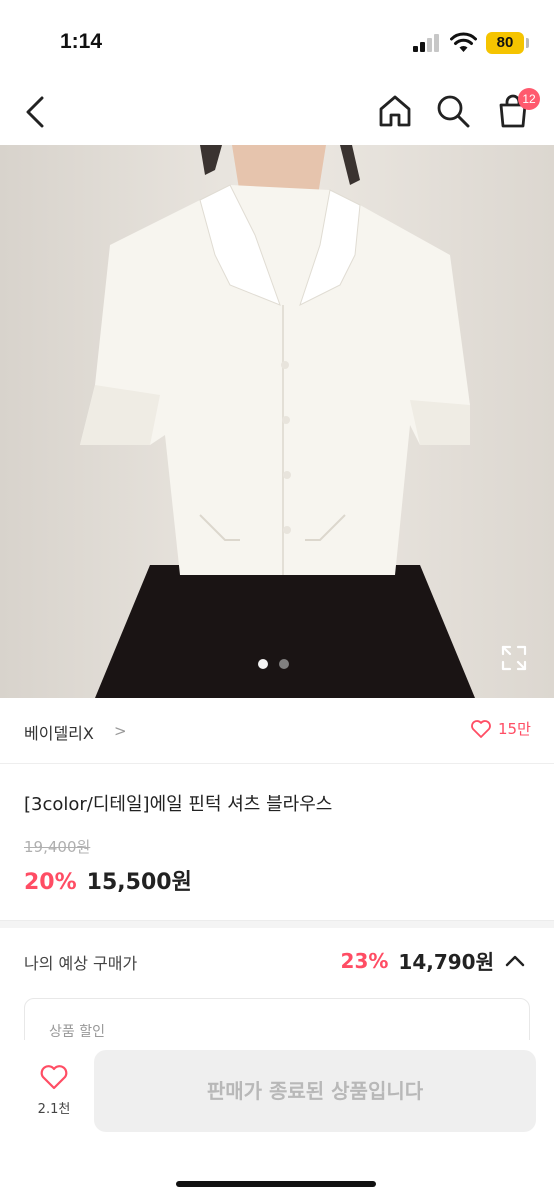  I want to click on cart-count-badge: 12, so click(529, 99).